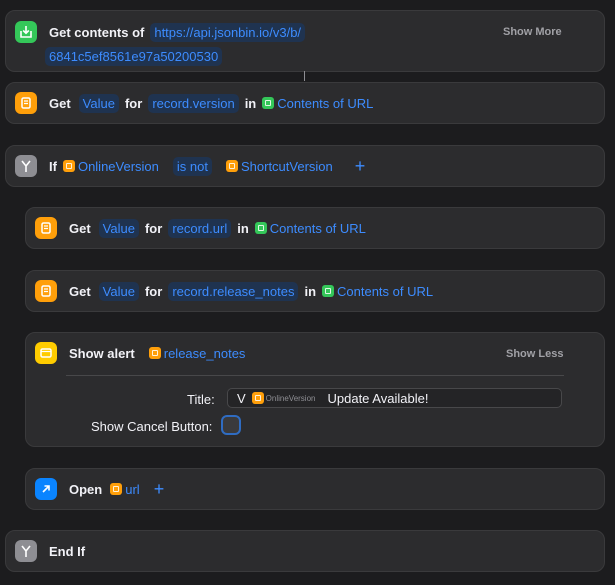 The width and height of the screenshot is (615, 585). I want to click on cancel-param-label: Show Cancel Button:, so click(152, 426).